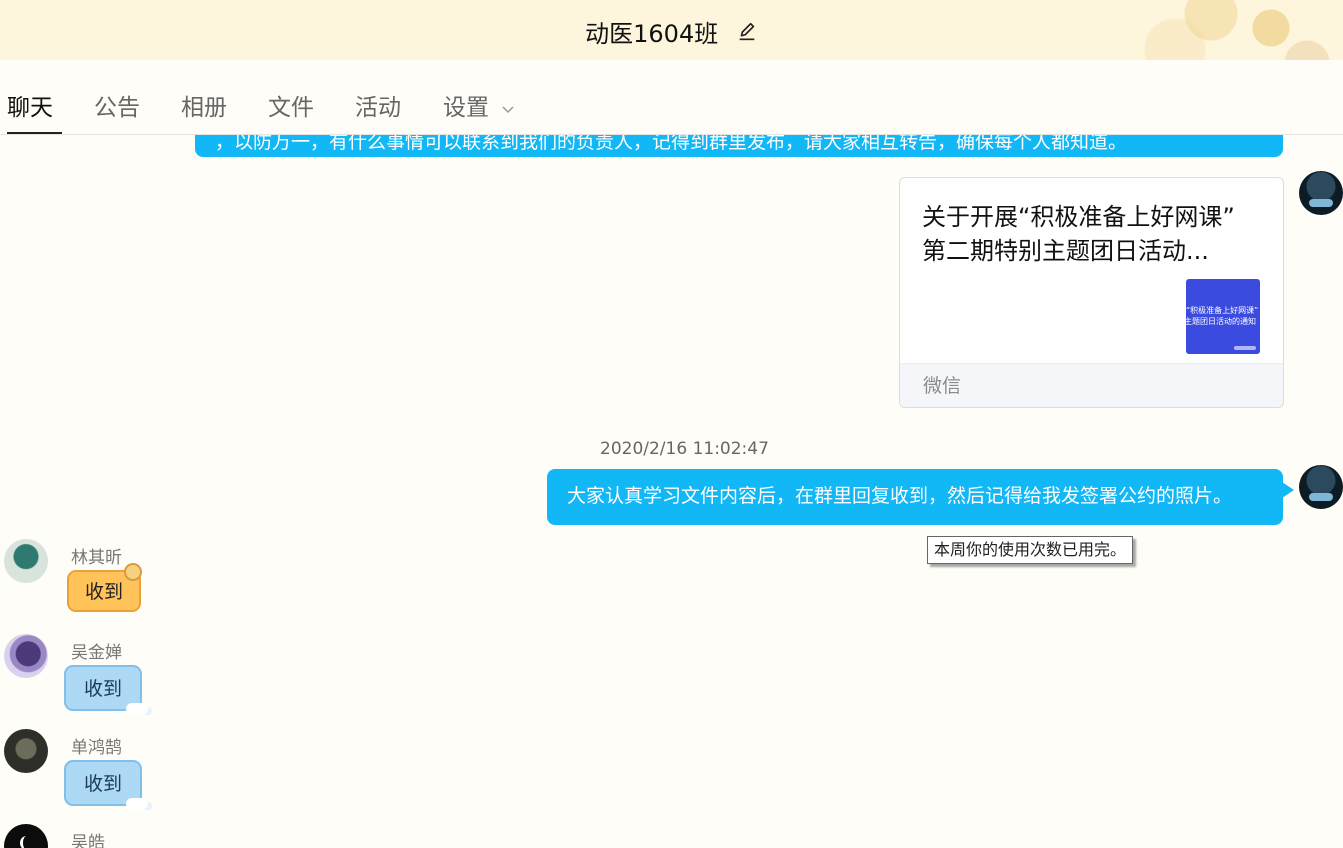 The height and width of the screenshot is (848, 1343). What do you see at coordinates (204, 111) in the screenshot?
I see `tab-album: 相册` at bounding box center [204, 111].